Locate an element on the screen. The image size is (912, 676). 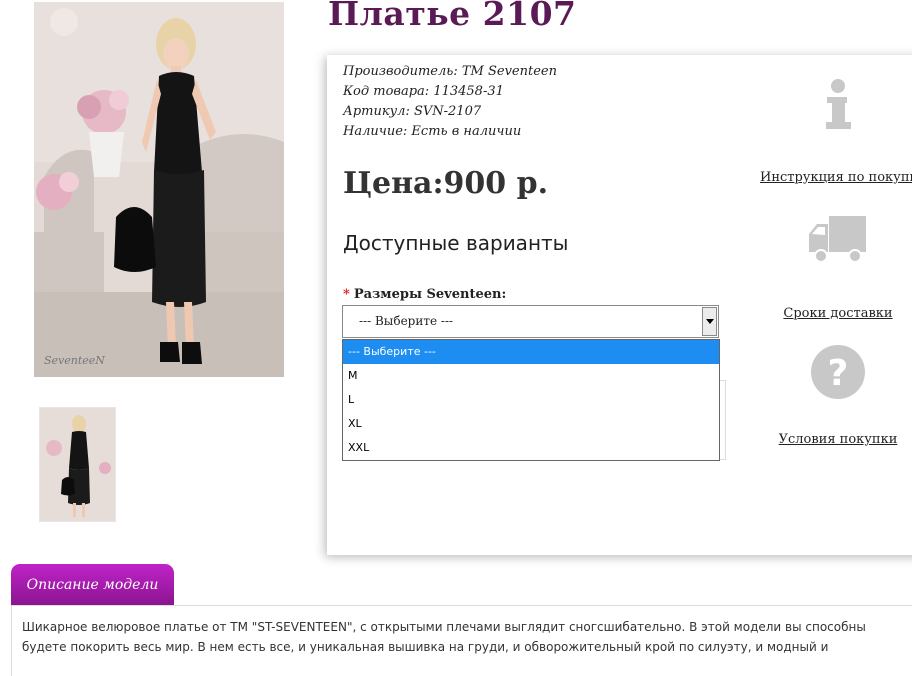
size-select-value: --- Выберите --- is located at coordinates (406, 321).